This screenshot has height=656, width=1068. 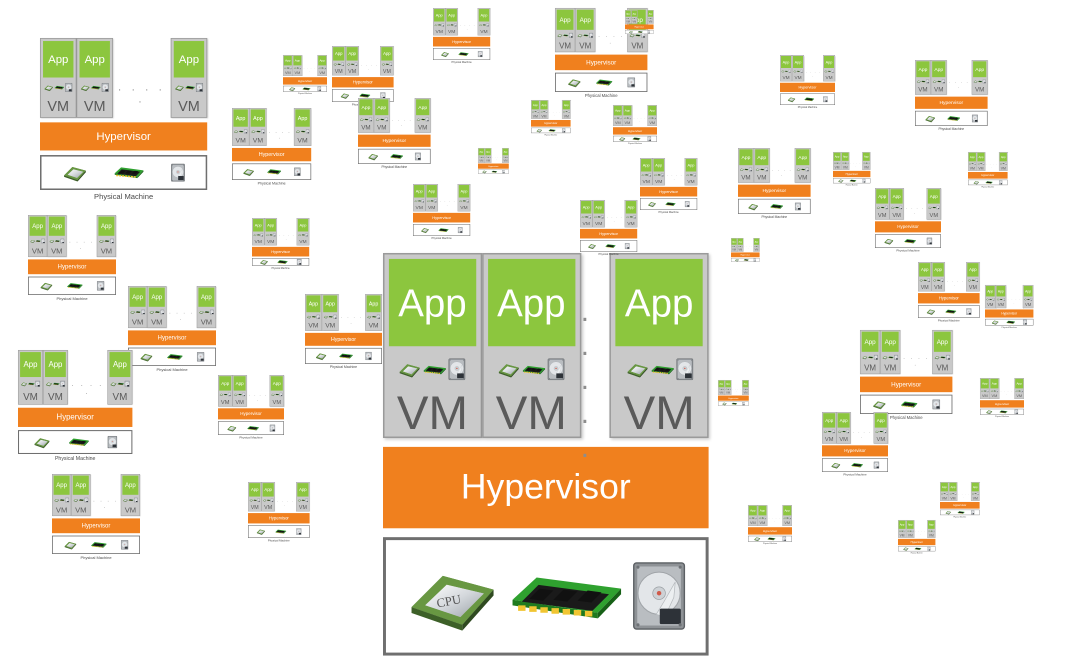 What do you see at coordinates (271, 146) in the screenshot?
I see `physical-machine-unit-u10: App` at bounding box center [271, 146].